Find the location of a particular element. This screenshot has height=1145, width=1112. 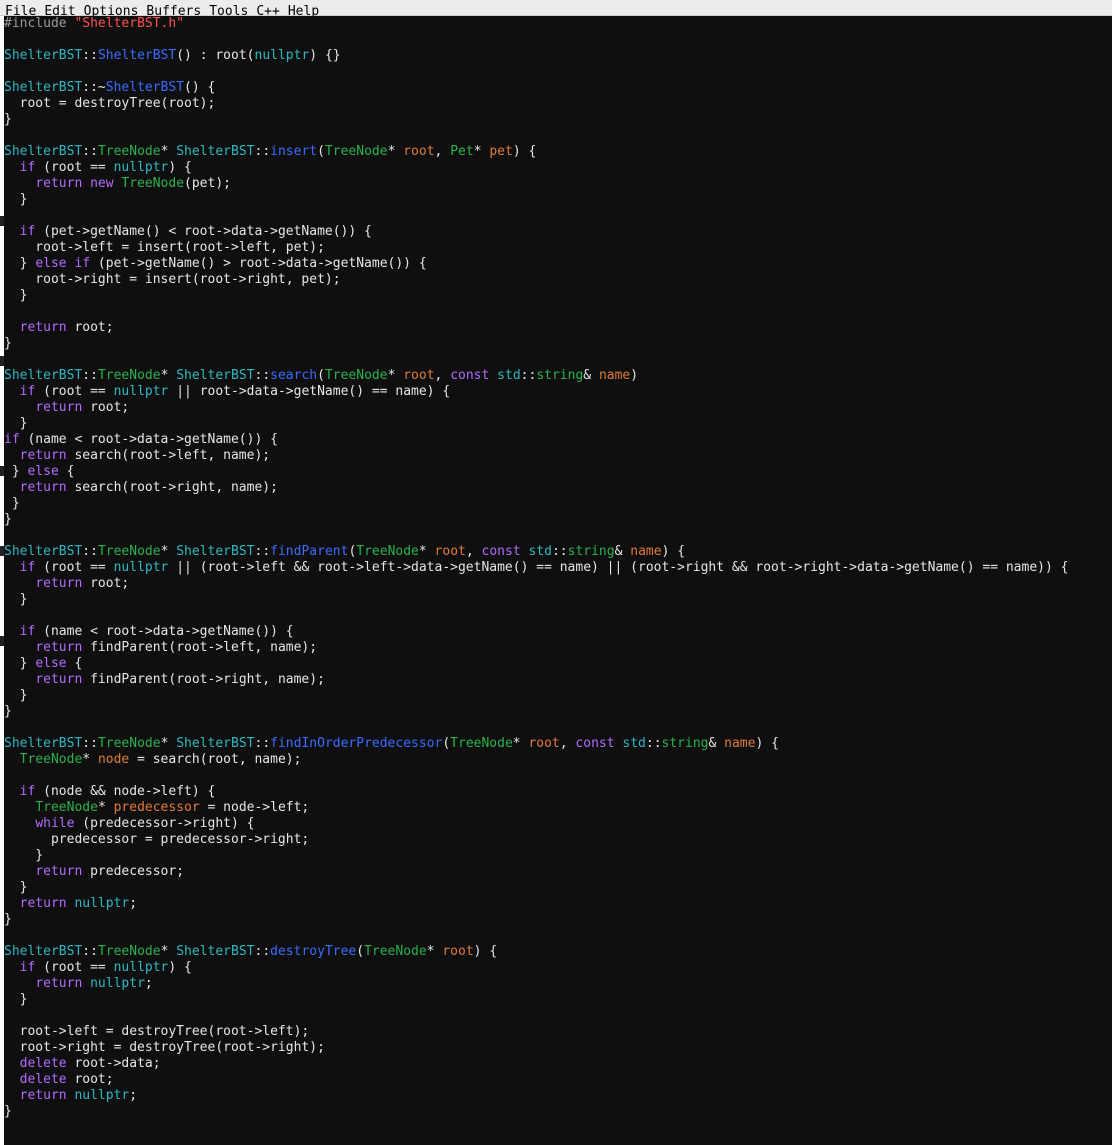

code-token: node is located at coordinates (113, 759).